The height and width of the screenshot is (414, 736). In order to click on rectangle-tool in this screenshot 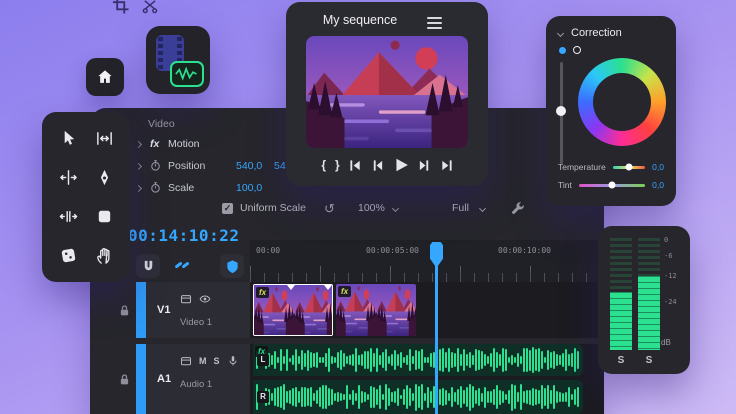, I will do `click(104, 216)`.